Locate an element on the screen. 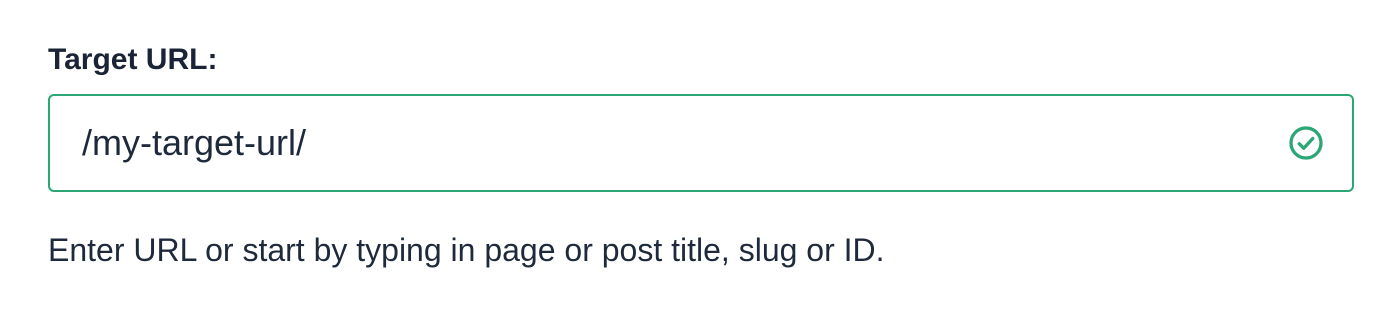  target-url-label: Target URL: is located at coordinates (133, 59).